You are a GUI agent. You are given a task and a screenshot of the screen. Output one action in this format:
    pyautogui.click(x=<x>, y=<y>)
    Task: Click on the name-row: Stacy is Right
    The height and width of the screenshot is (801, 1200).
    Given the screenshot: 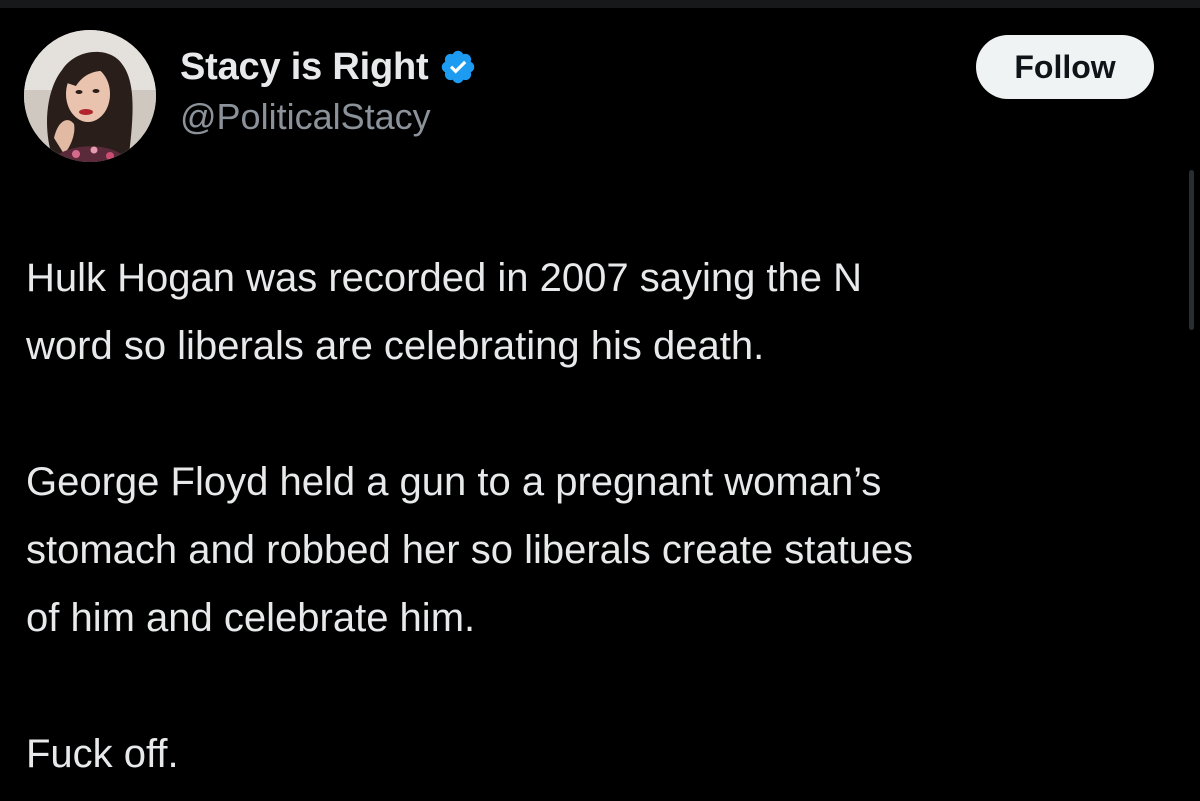 What is the action you would take?
    pyautogui.click(x=328, y=67)
    